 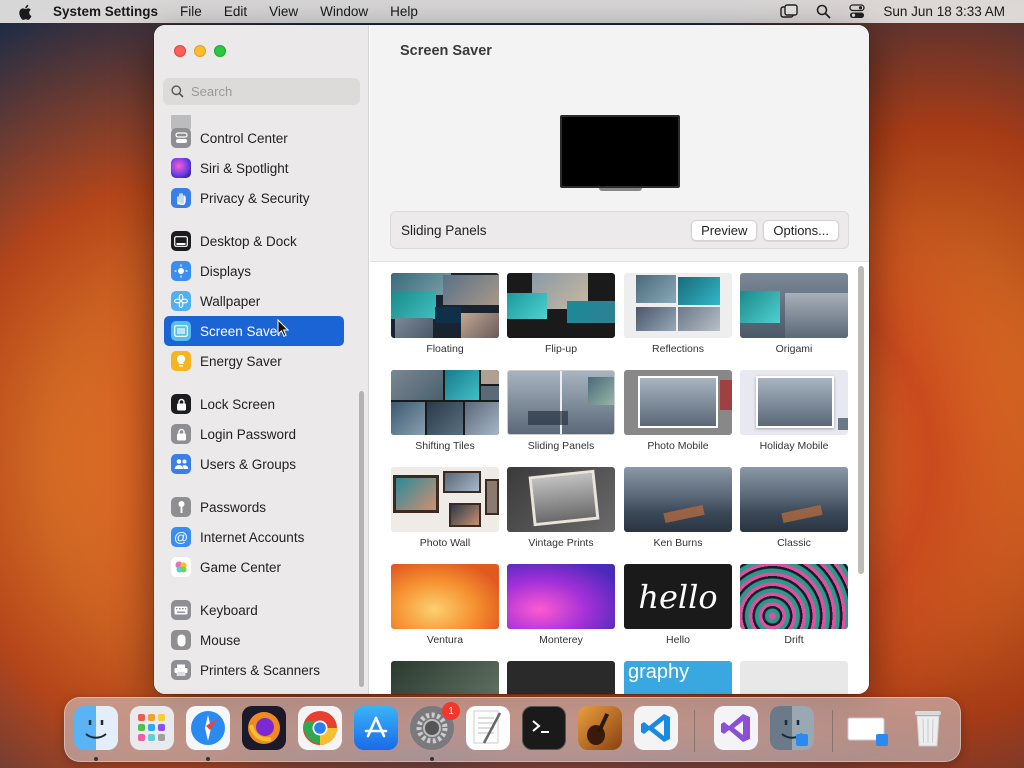 What do you see at coordinates (678, 640) in the screenshot?
I see `saver-label: Hello` at bounding box center [678, 640].